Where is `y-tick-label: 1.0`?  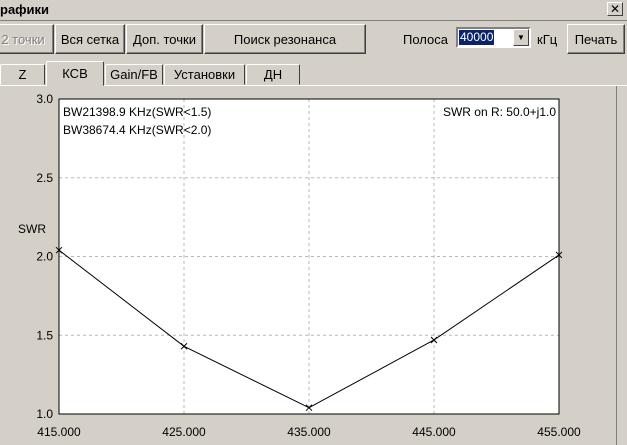 y-tick-label: 1.0 is located at coordinates (44, 414).